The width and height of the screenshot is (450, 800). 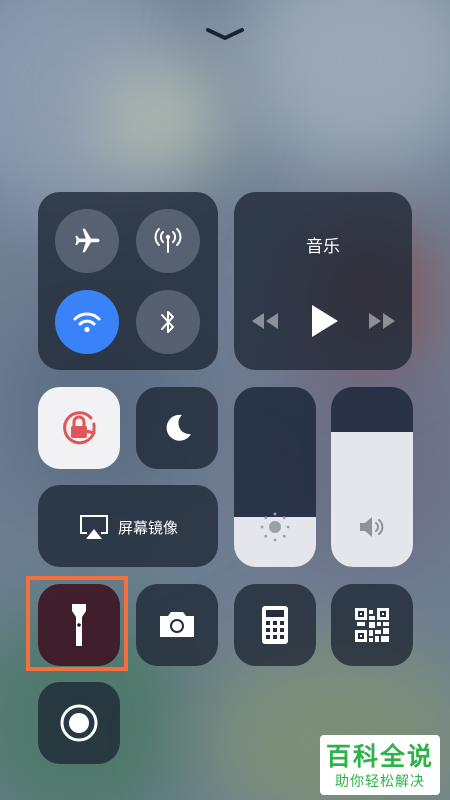 I want to click on rotation-lock-button, so click(x=79, y=428).